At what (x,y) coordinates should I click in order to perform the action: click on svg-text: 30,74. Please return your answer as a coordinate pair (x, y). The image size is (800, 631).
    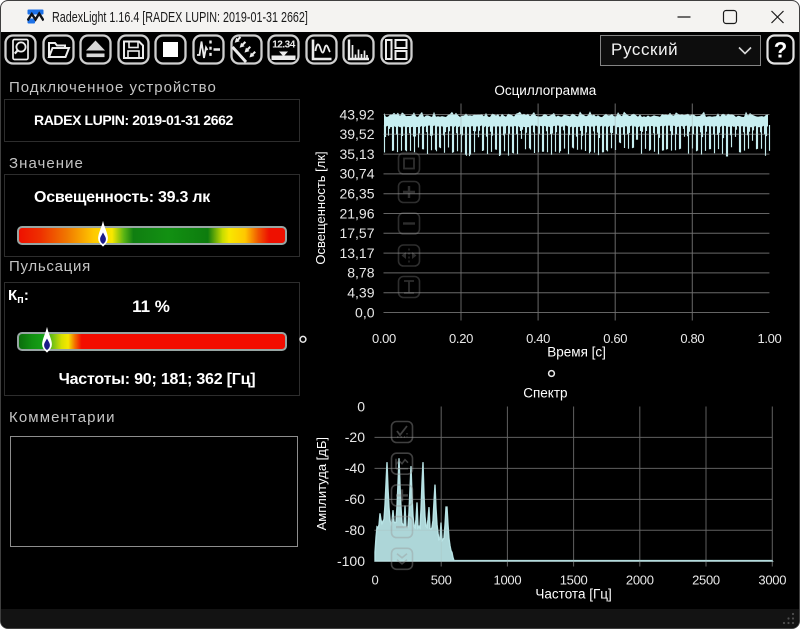
    Looking at the image, I should click on (356, 174).